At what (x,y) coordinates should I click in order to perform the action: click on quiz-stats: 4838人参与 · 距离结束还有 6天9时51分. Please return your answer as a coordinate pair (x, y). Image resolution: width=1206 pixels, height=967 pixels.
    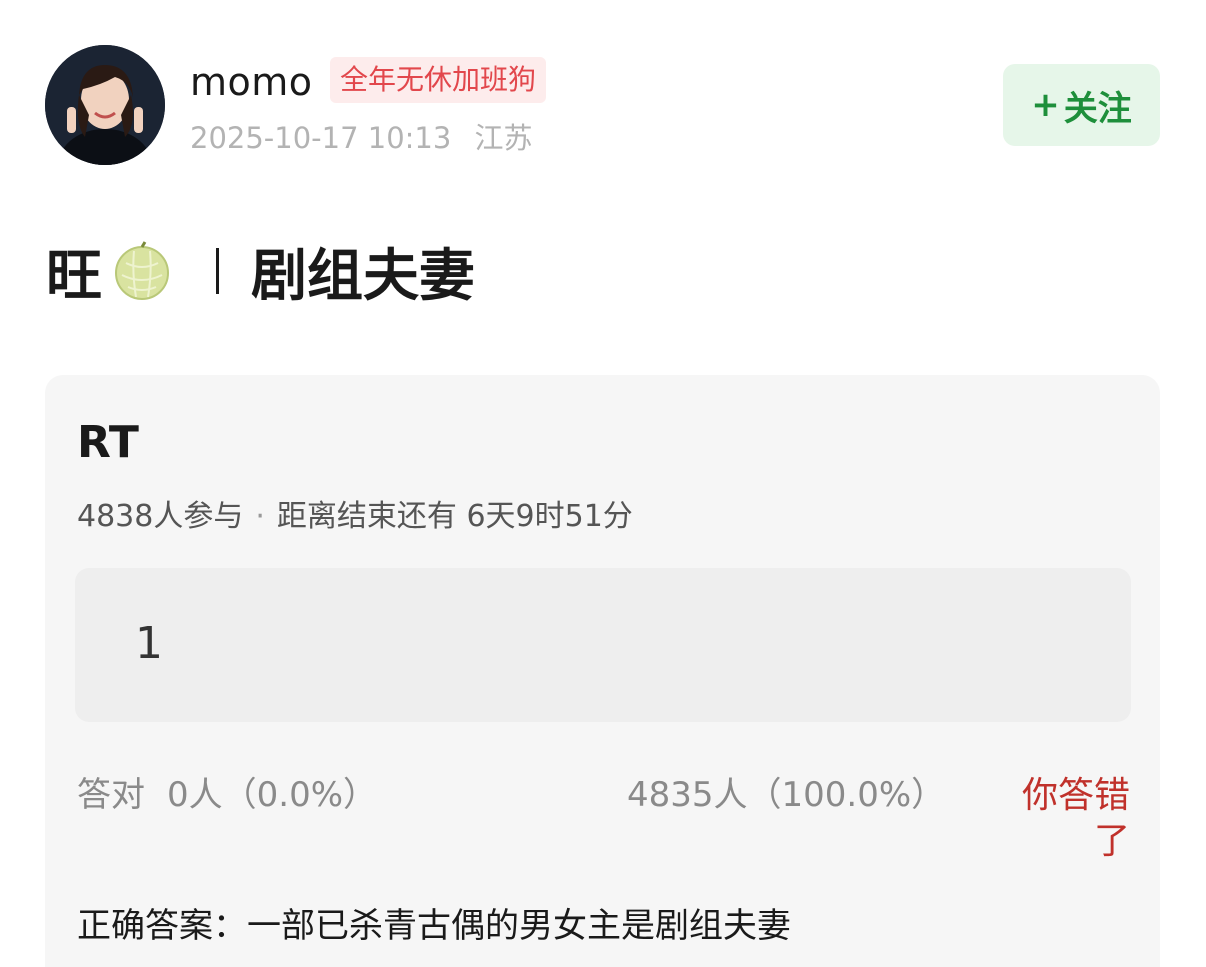
    Looking at the image, I should click on (355, 517).